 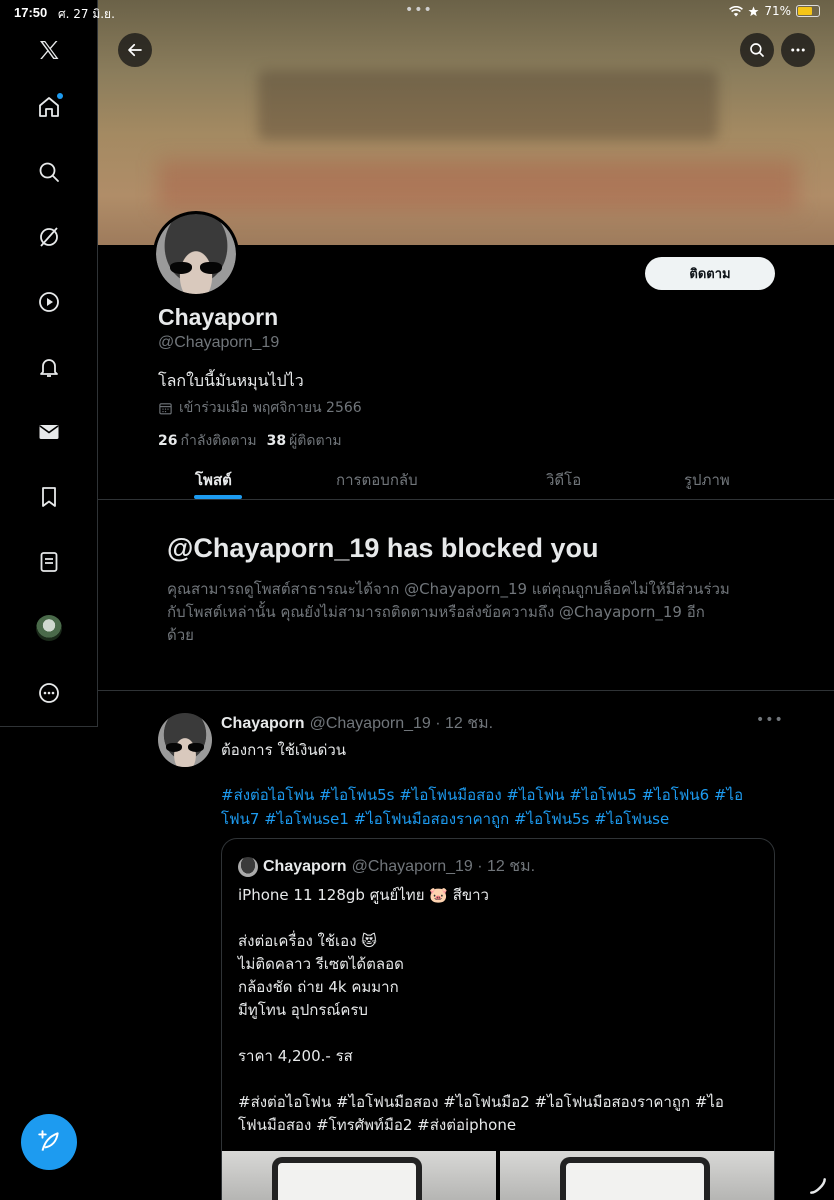 I want to click on section-divider, so click(x=466, y=690).